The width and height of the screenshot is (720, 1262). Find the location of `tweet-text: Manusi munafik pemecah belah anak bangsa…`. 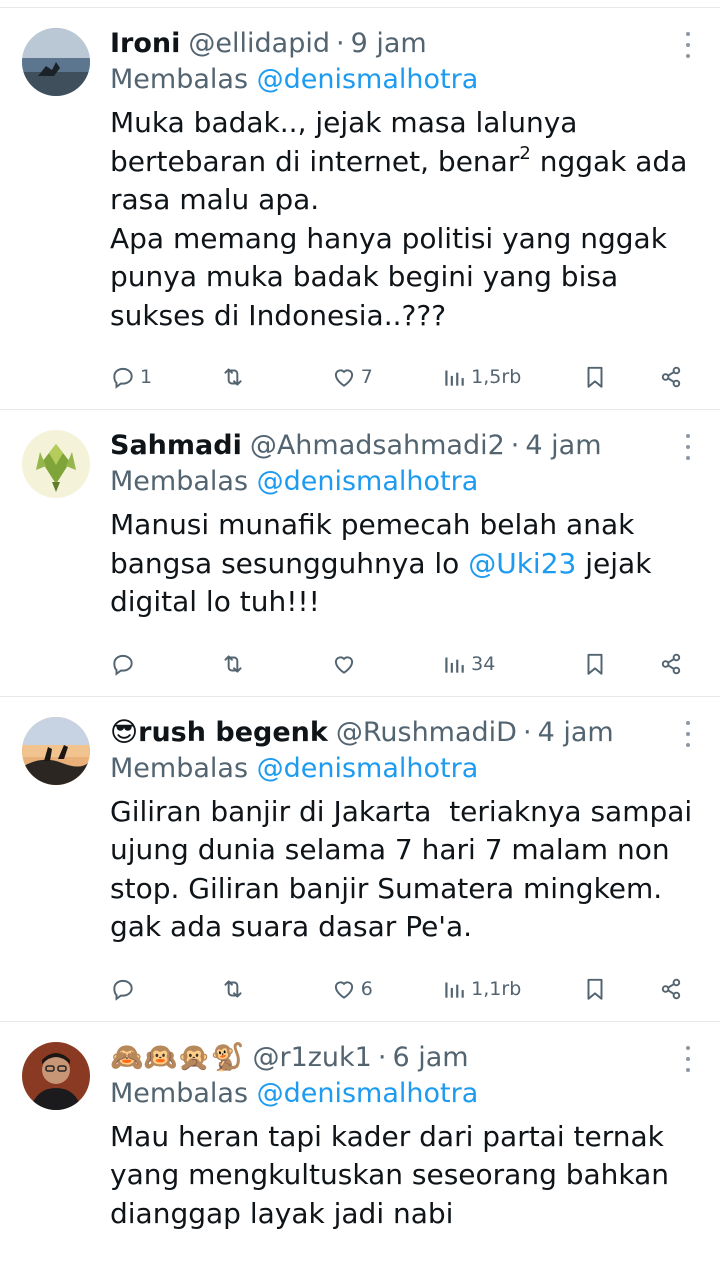

tweet-text: Manusi munafik pemecah belah anak bangsa… is located at coordinates (404, 564).